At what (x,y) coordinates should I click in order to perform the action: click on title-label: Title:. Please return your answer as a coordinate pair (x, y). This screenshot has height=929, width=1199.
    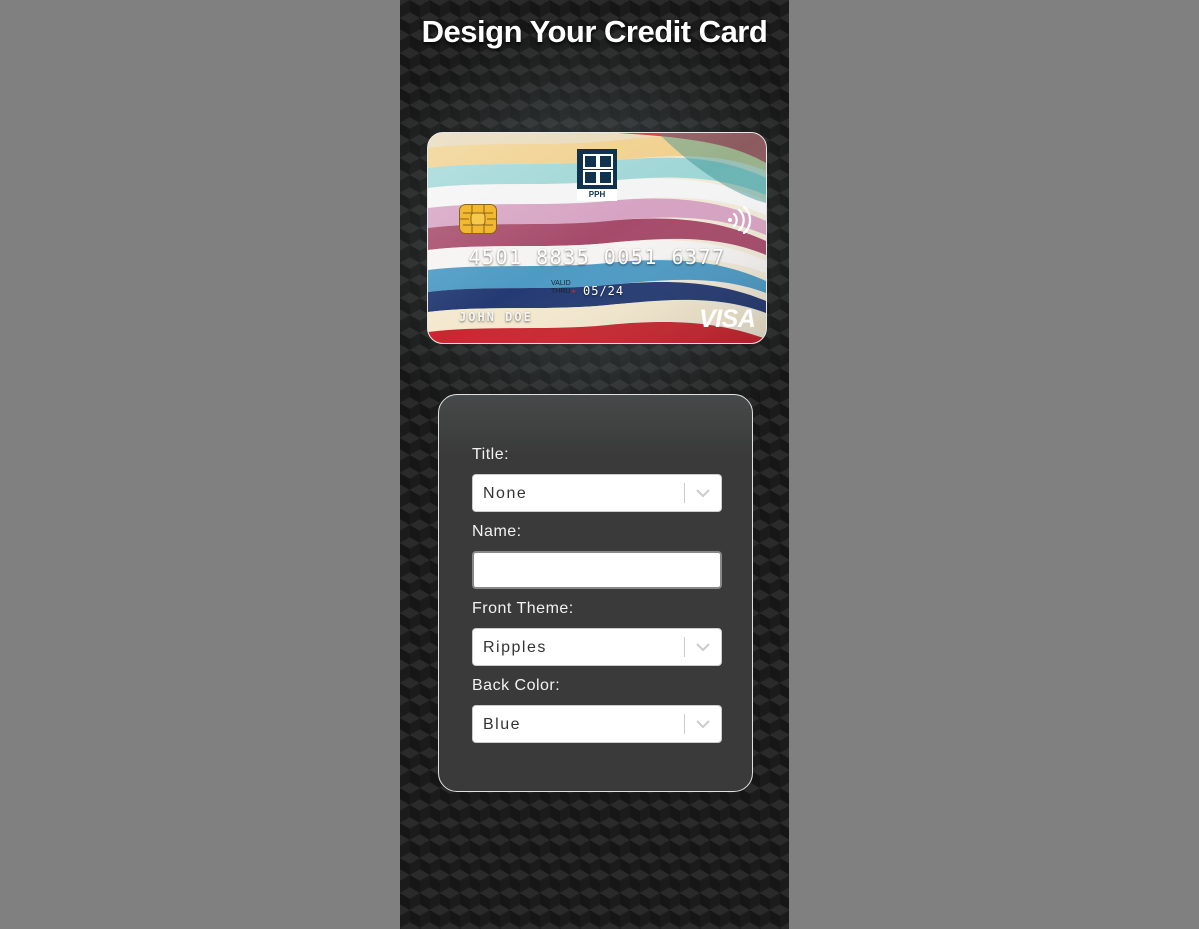
    Looking at the image, I should click on (491, 454).